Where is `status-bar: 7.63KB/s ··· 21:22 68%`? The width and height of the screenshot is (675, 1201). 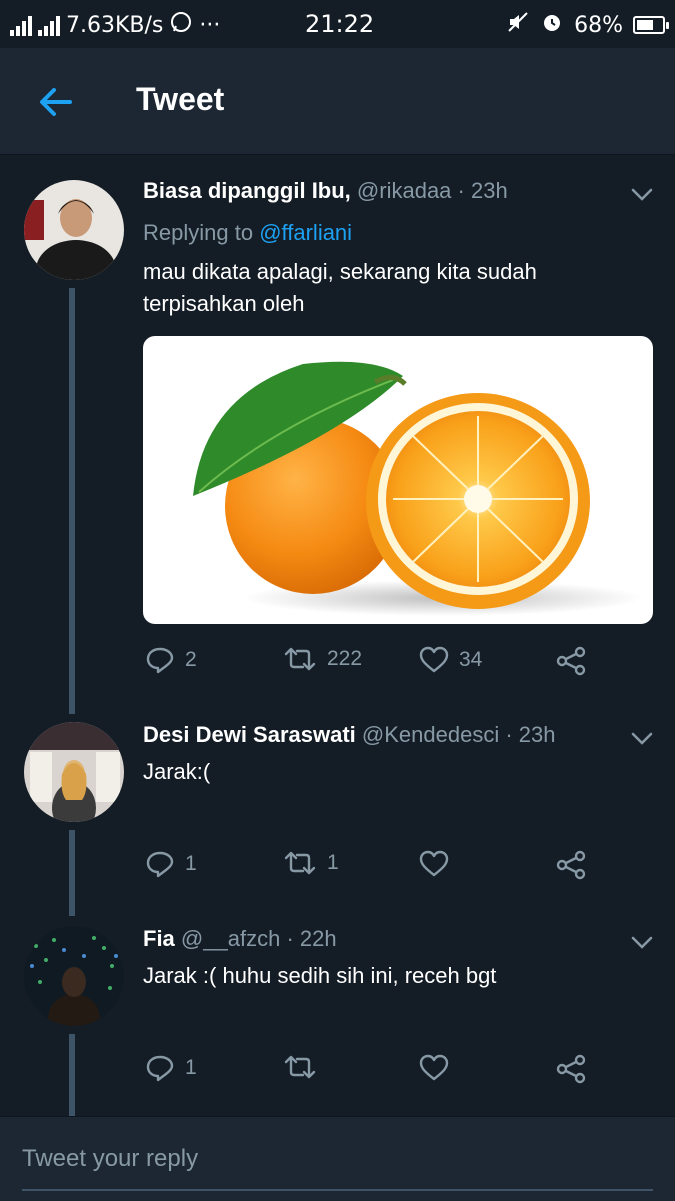
status-bar: 7.63KB/s ··· 21:22 68% is located at coordinates (337, 24).